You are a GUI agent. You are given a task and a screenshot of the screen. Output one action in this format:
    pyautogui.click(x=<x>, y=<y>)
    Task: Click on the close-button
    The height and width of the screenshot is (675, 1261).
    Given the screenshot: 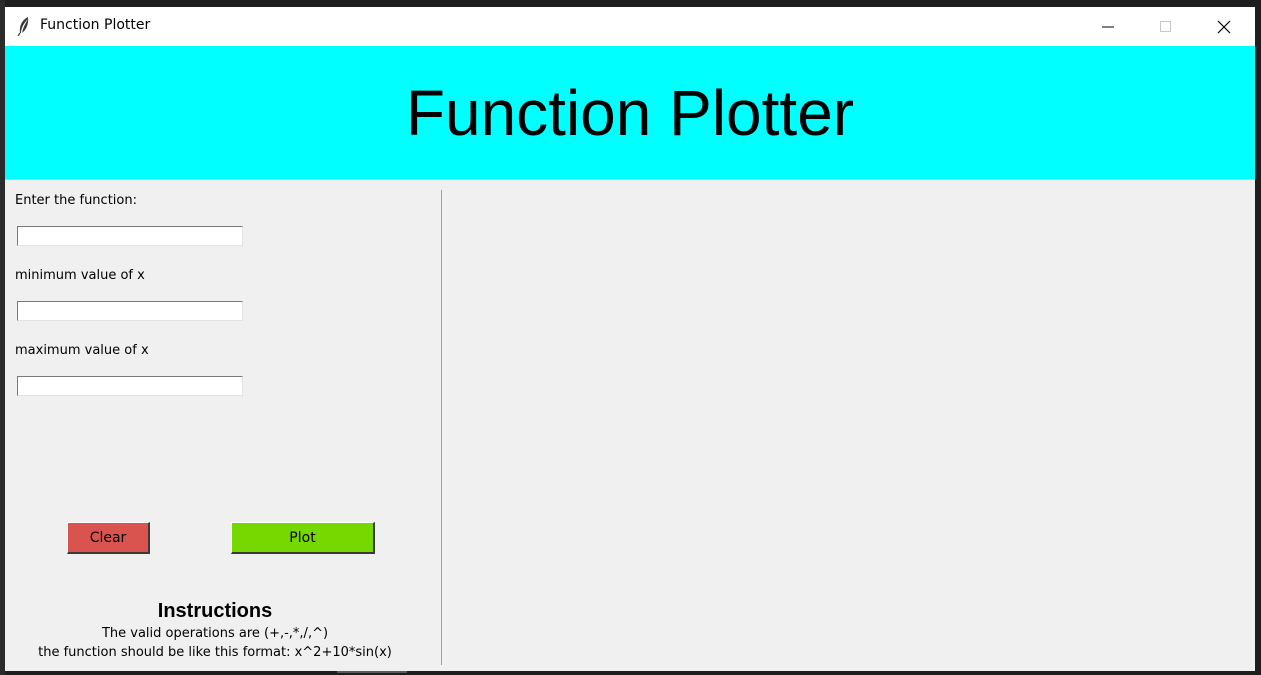 What is the action you would take?
    pyautogui.click(x=1224, y=26)
    